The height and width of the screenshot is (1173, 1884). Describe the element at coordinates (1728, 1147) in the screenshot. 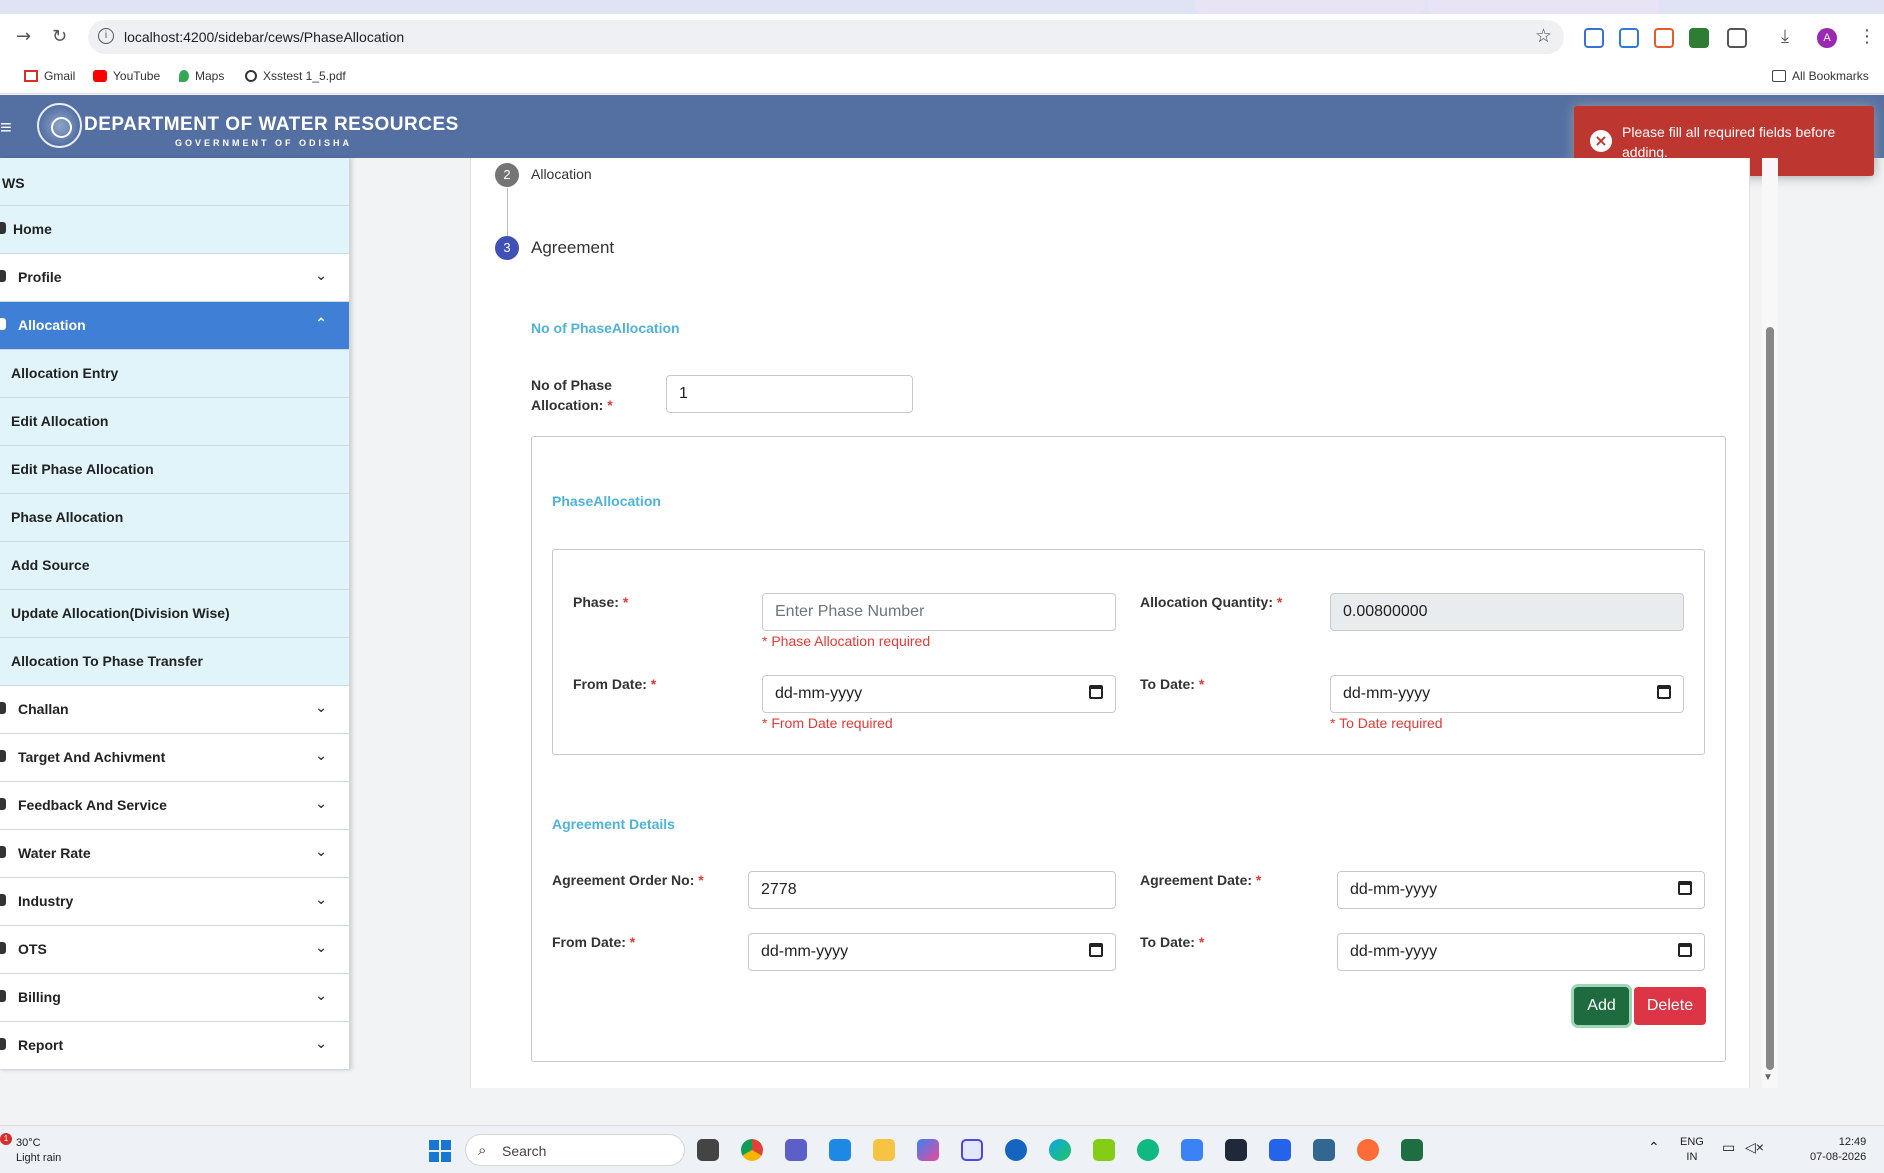

I see `network-icon: ▭` at that location.